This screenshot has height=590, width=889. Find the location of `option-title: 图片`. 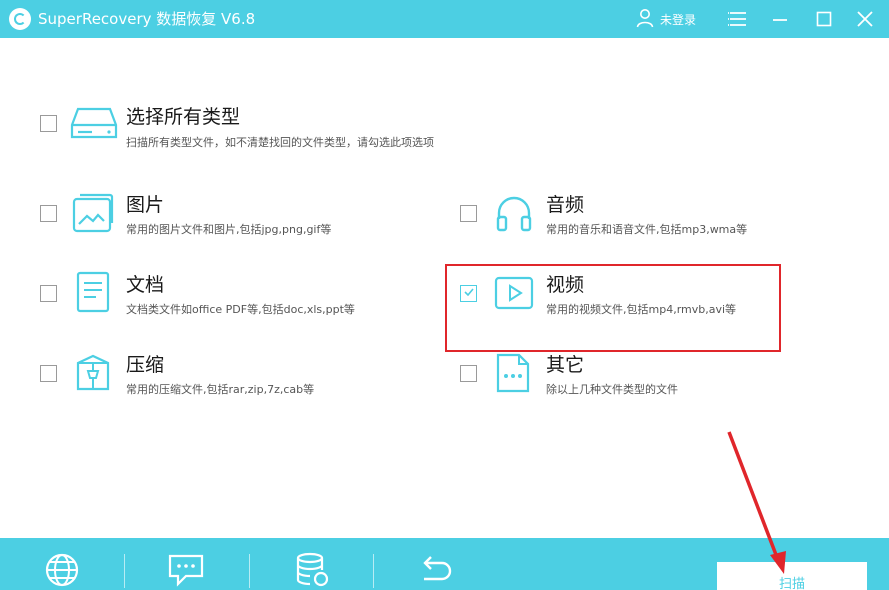

option-title: 图片 is located at coordinates (145, 205).